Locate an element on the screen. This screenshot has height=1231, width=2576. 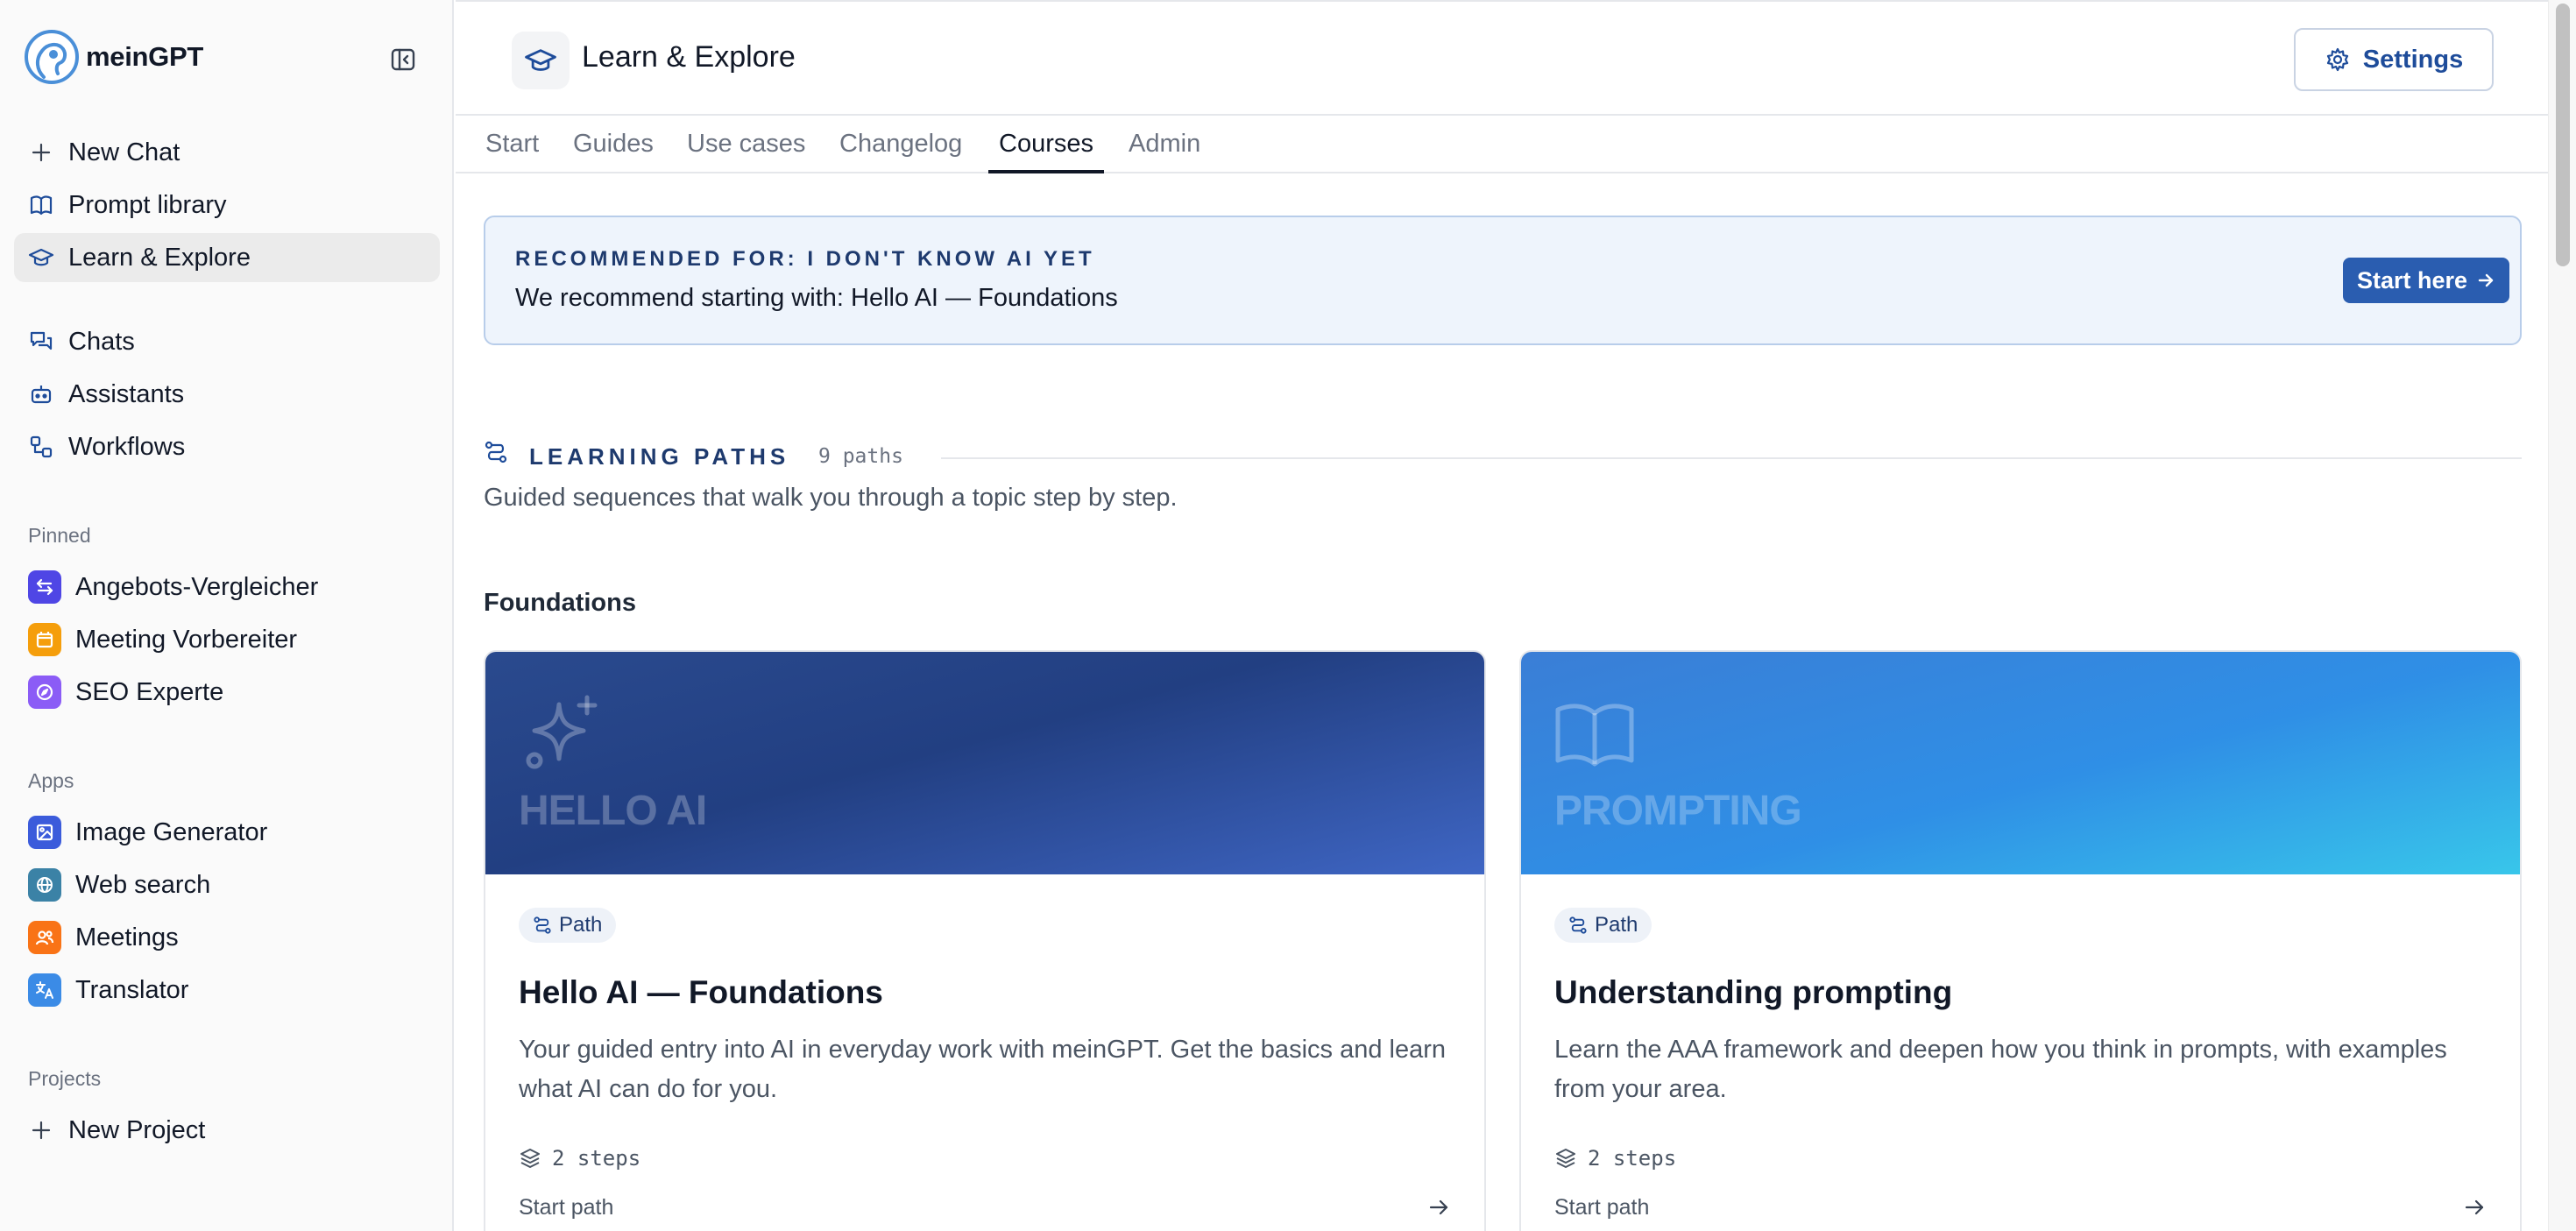
pinned-label: Angebots-Vergleicher is located at coordinates (197, 586).